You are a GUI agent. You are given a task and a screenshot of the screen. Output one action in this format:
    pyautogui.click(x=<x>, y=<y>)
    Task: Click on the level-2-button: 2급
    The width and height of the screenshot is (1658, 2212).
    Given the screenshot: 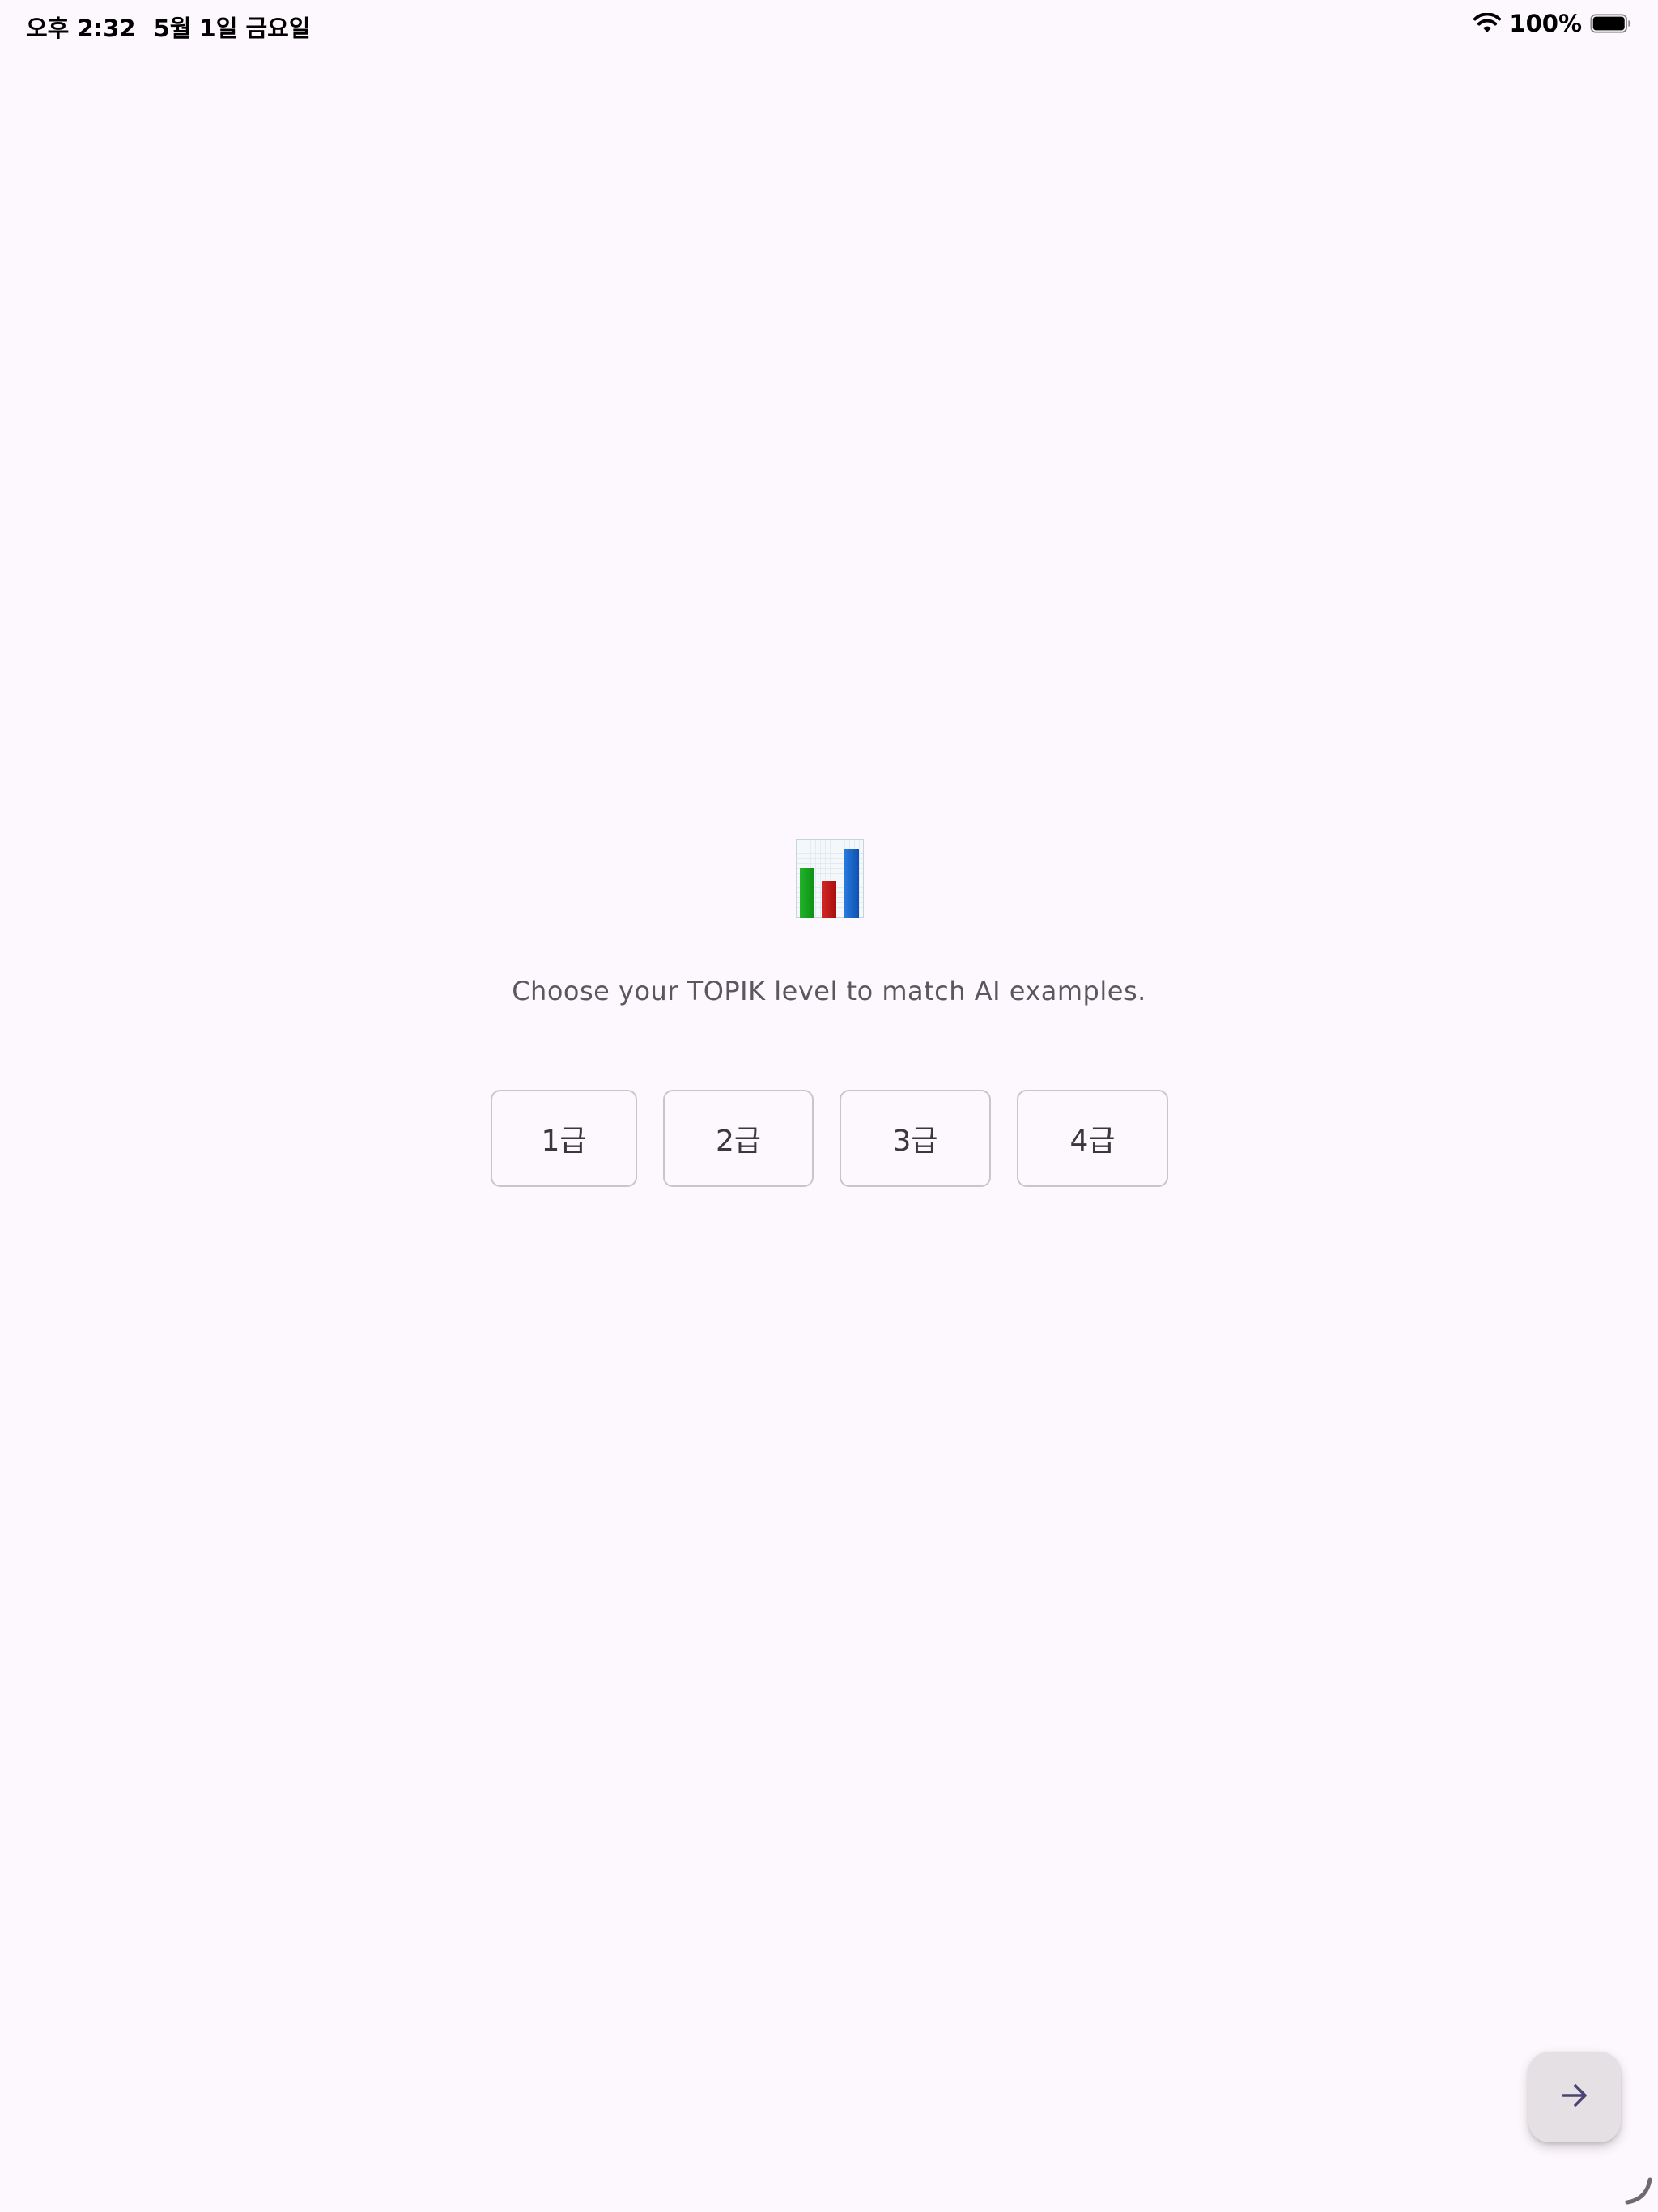 What is the action you would take?
    pyautogui.click(x=738, y=1138)
    